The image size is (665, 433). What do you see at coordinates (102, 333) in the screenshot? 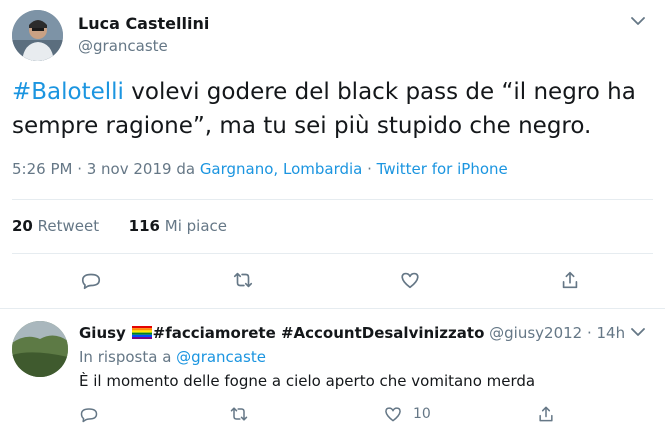
I see `reply-author-name: Giusy` at bounding box center [102, 333].